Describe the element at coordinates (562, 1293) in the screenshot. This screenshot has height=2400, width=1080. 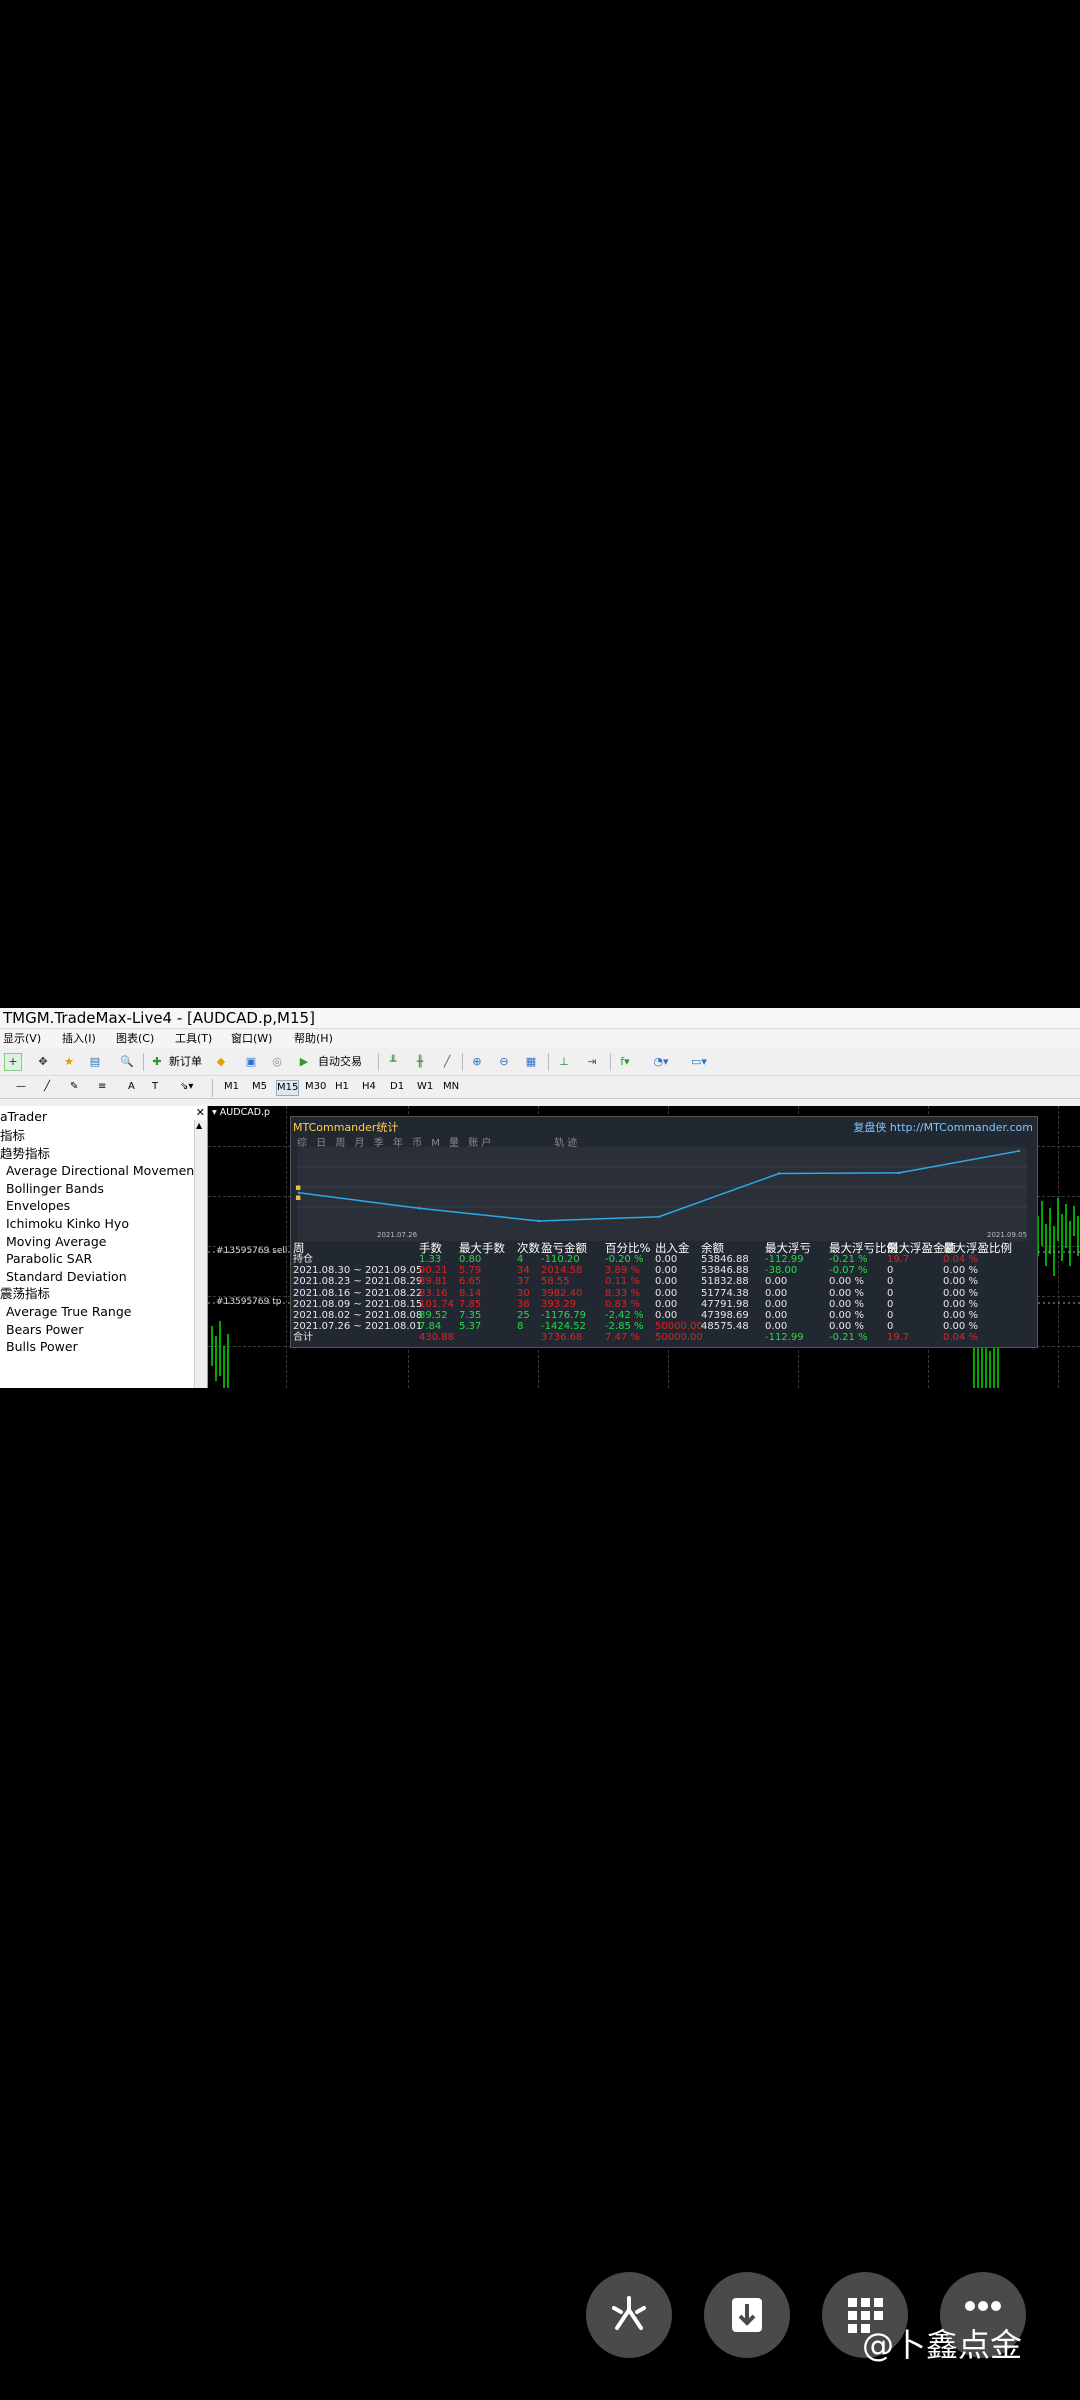
I see `table-cell: 3982.40` at that location.